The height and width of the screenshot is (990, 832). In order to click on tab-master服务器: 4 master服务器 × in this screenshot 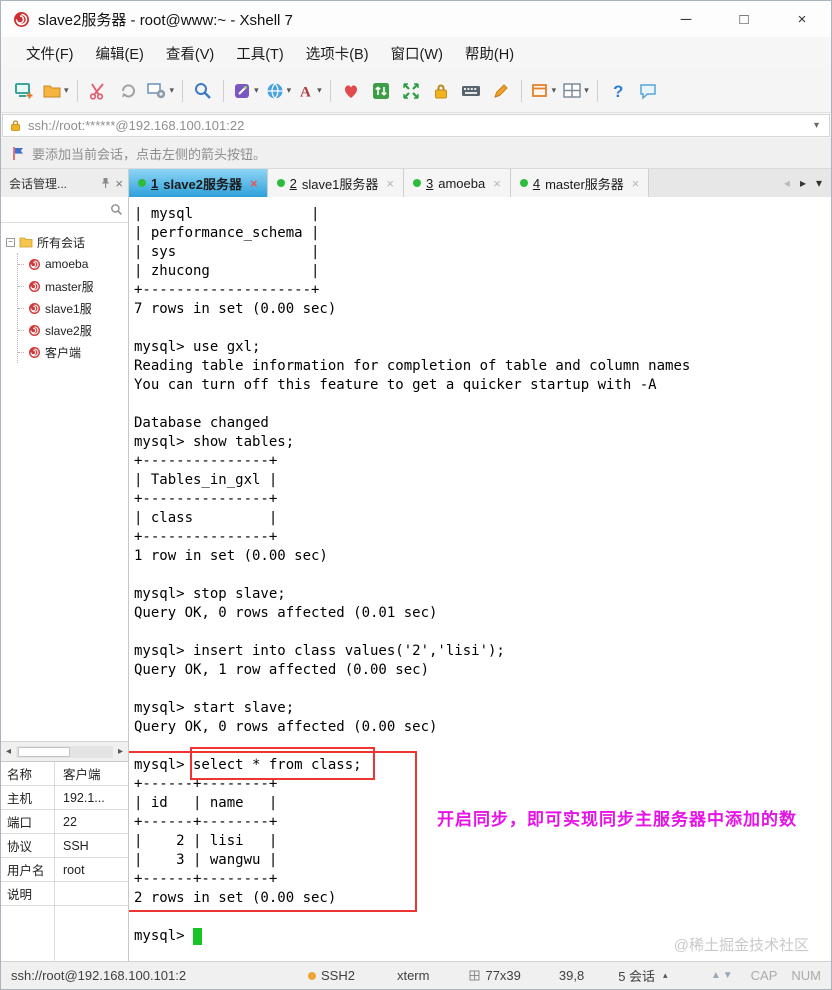, I will do `click(580, 183)`.